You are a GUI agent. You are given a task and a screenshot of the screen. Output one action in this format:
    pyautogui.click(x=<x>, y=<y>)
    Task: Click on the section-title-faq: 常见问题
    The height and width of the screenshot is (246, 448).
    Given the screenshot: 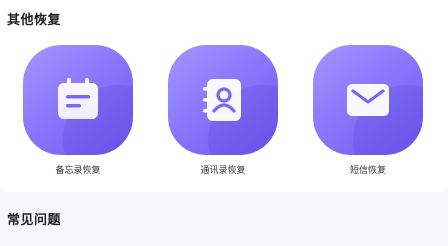 What is the action you would take?
    pyautogui.click(x=34, y=220)
    